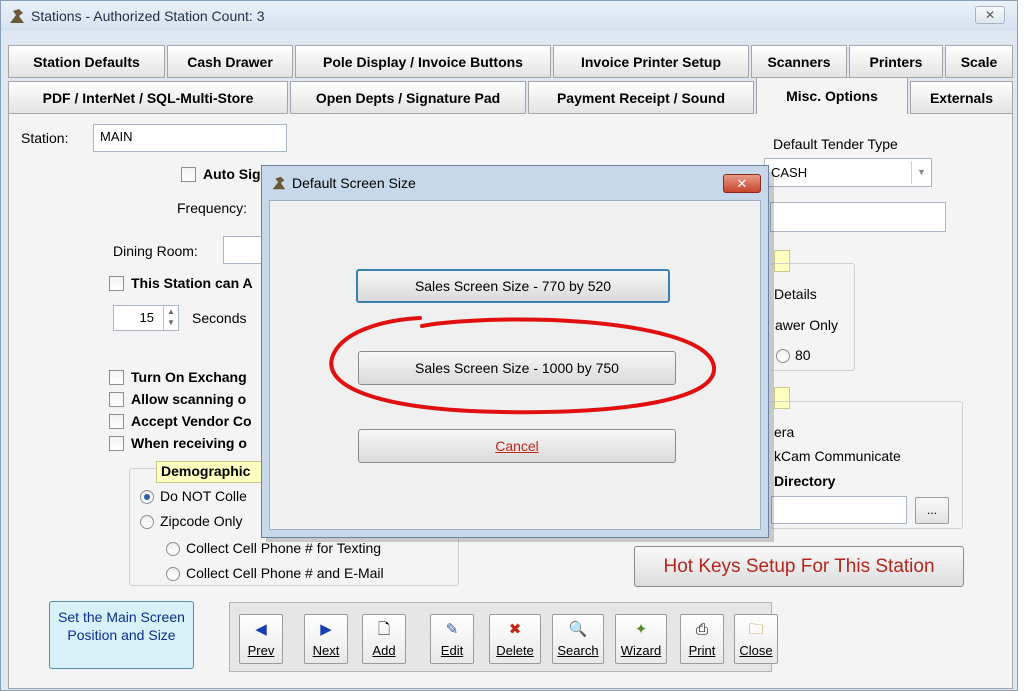  What do you see at coordinates (116, 377) in the screenshot?
I see `turn-on-exchange-checkbox` at bounding box center [116, 377].